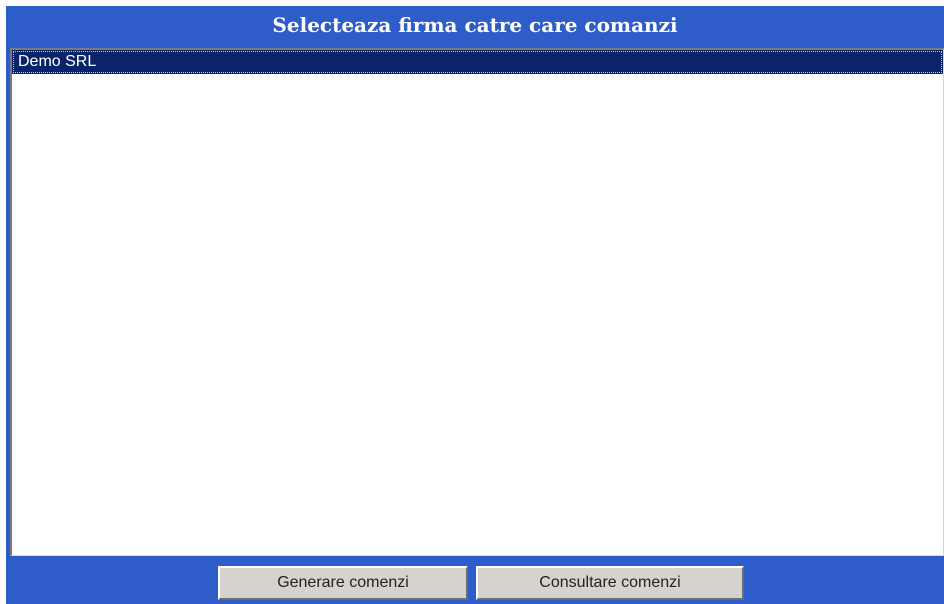  What do you see at coordinates (343, 583) in the screenshot?
I see `generate-orders-button: Generare comenzi` at bounding box center [343, 583].